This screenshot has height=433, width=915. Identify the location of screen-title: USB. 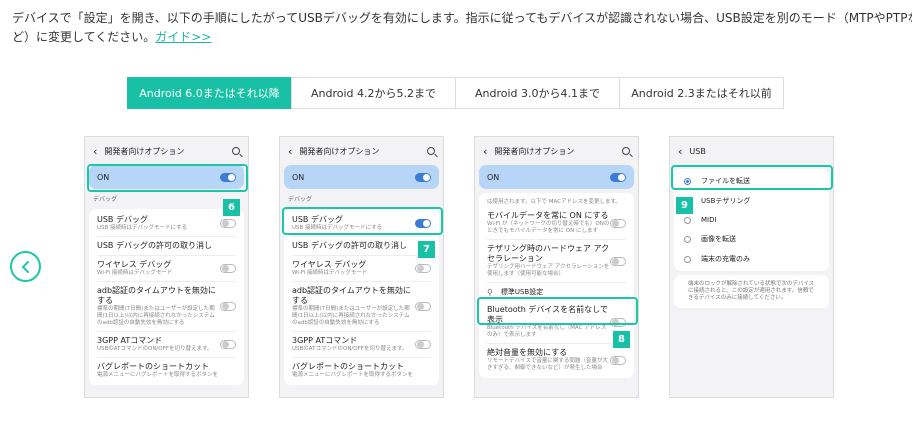
(697, 151).